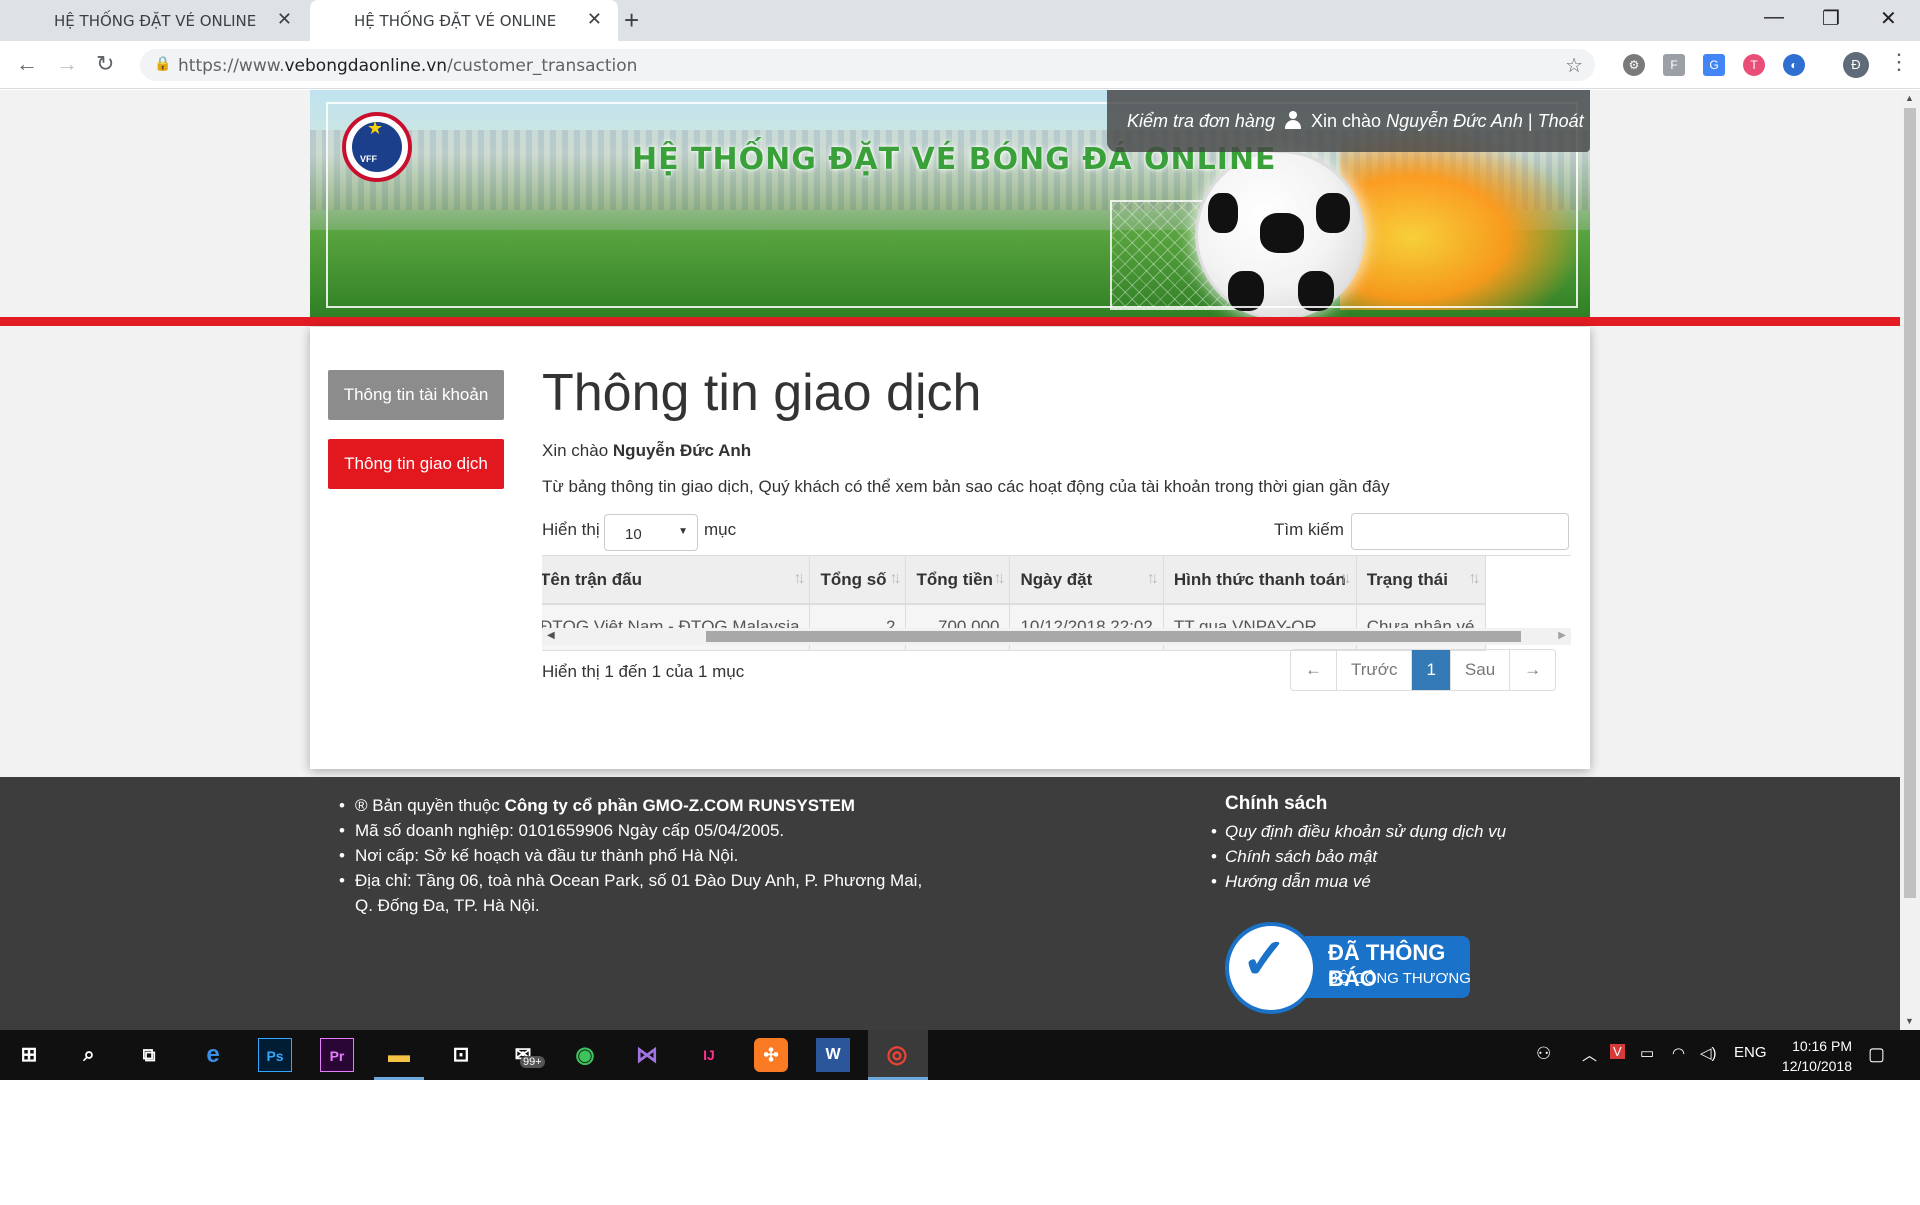  Describe the element at coordinates (771, 1055) in the screenshot. I see `xampp-icon: ✣` at that location.